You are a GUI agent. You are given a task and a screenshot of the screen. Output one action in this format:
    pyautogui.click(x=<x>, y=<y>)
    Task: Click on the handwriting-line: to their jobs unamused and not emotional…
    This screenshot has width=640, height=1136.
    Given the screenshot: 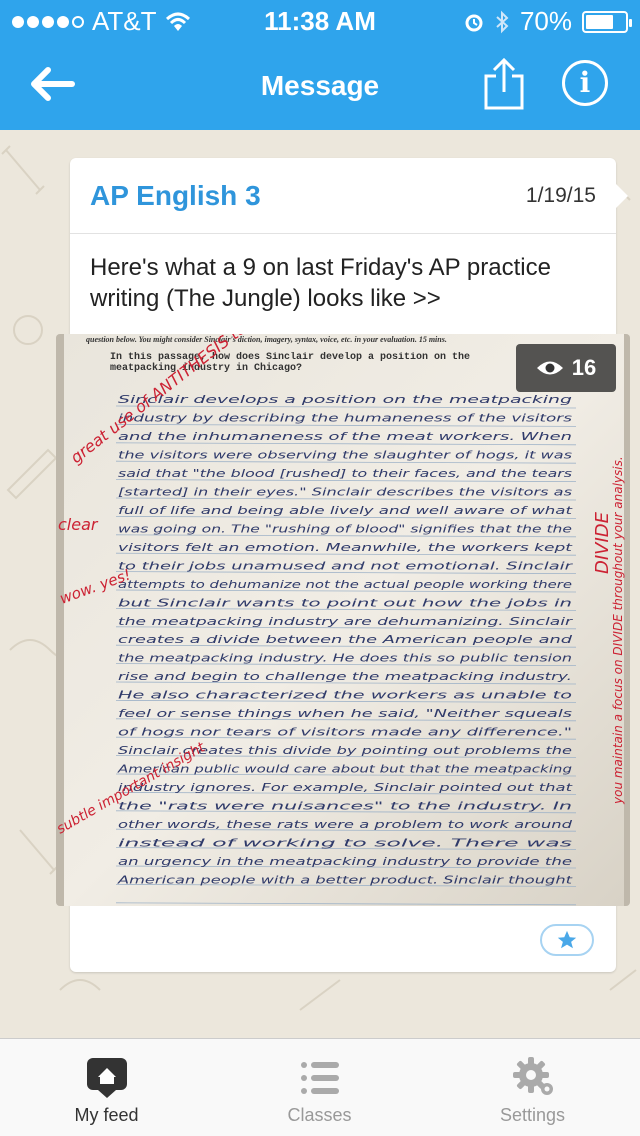 What is the action you would take?
    pyautogui.click(x=346, y=565)
    